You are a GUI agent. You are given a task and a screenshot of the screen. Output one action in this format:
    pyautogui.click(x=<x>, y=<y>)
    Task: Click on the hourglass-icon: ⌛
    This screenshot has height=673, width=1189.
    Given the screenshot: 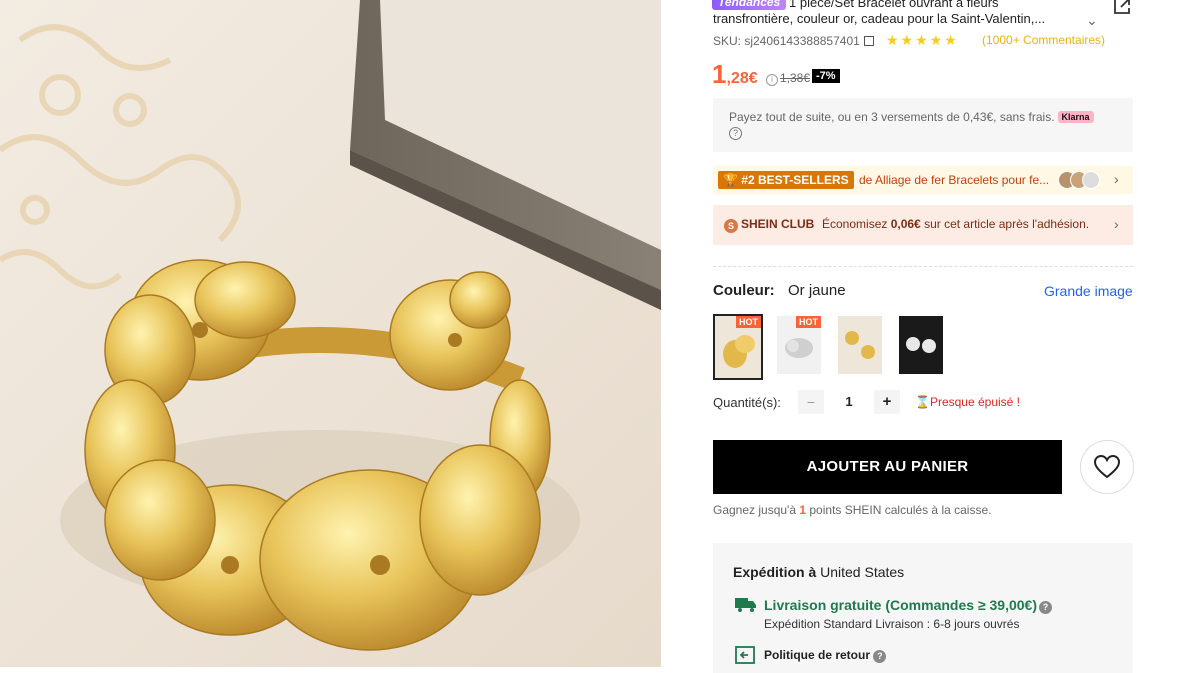 What is the action you would take?
    pyautogui.click(x=922, y=402)
    